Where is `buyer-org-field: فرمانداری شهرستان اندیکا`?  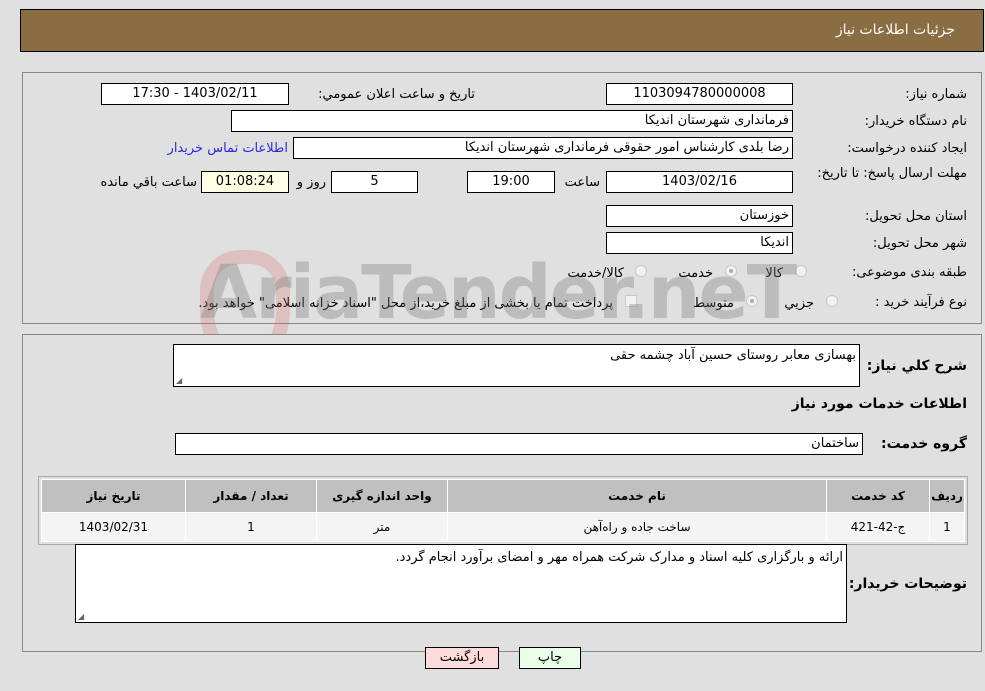
buyer-org-field: فرمانداری شهرستان اندیکا is located at coordinates (512, 121).